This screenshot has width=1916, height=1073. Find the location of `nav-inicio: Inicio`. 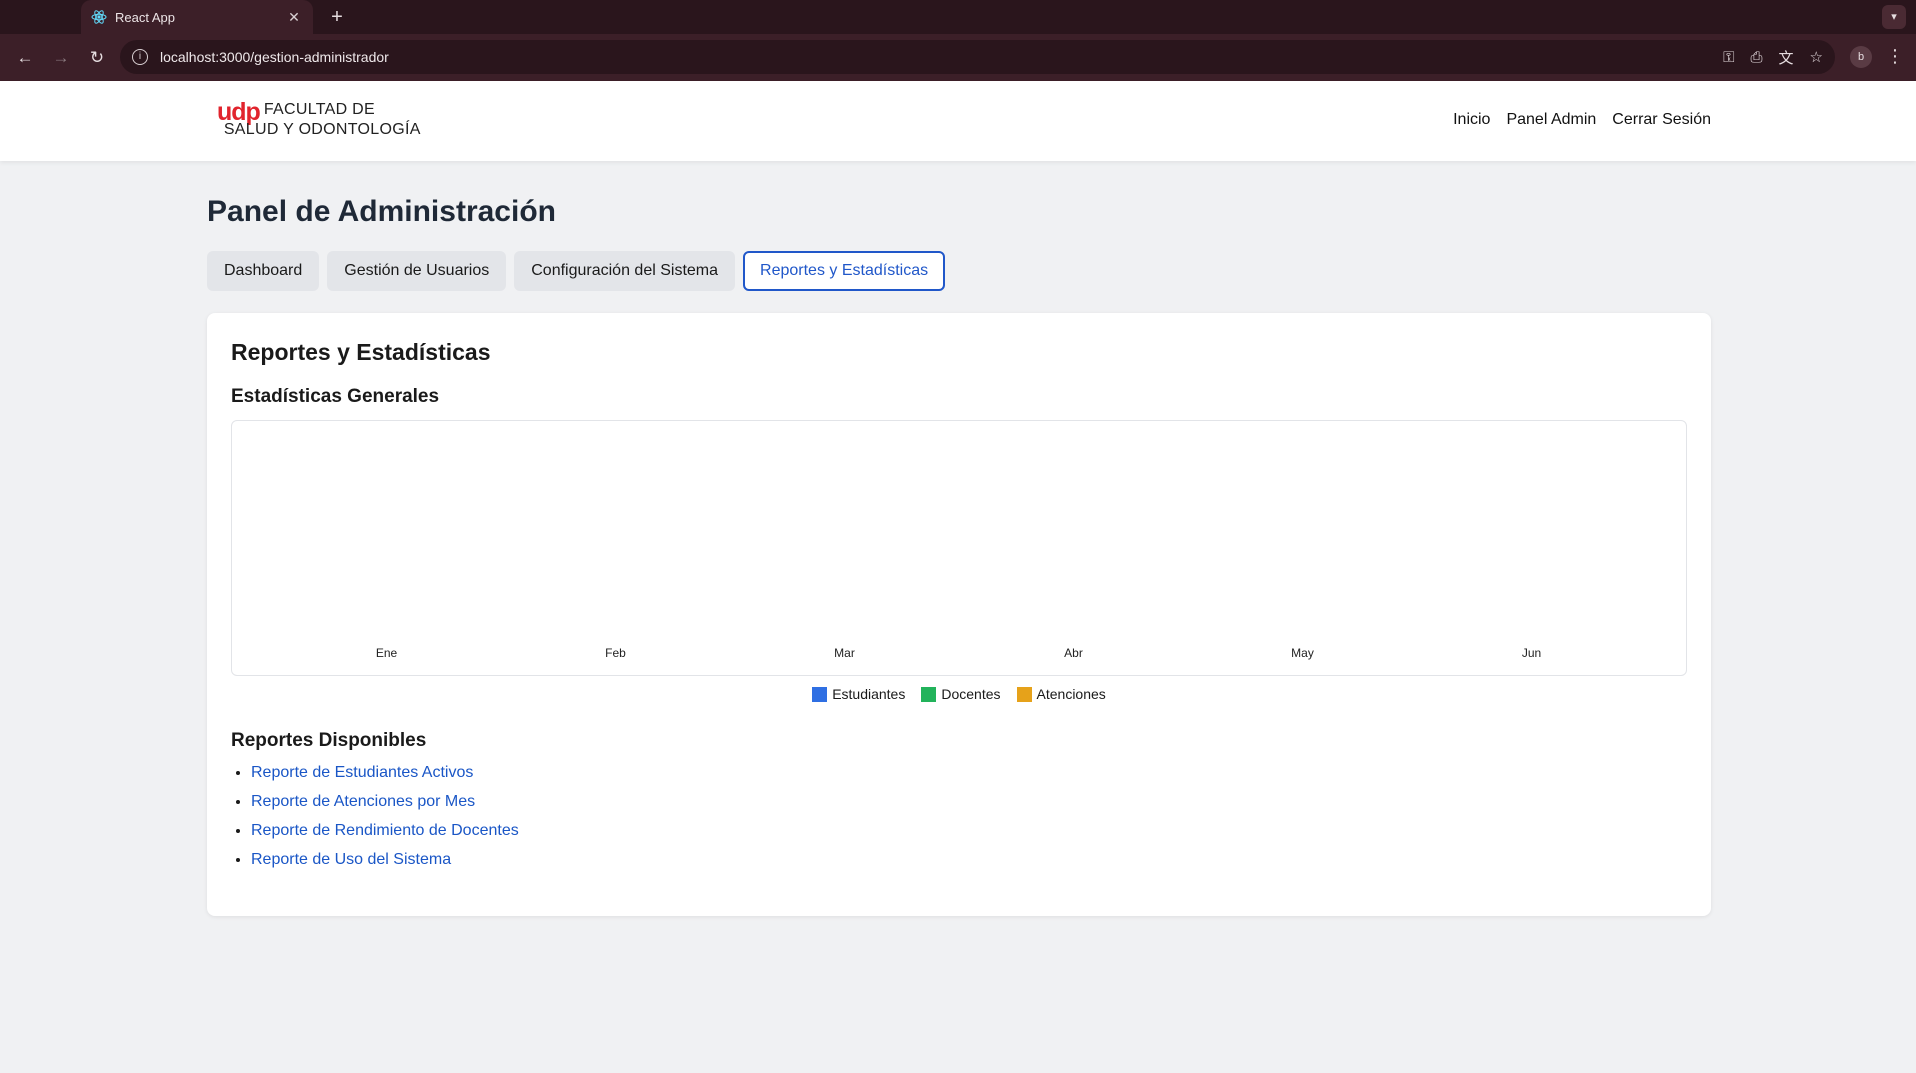

nav-inicio: Inicio is located at coordinates (1471, 120).